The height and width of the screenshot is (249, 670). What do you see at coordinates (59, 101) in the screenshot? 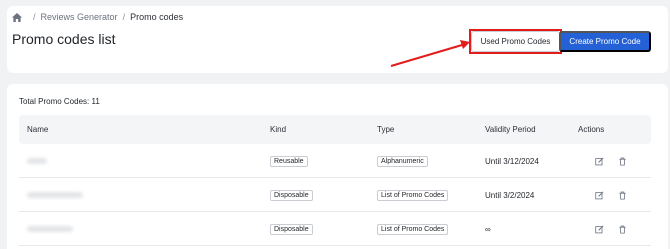
I see `total-promo-codes: Total Promo Codes: 11` at bounding box center [59, 101].